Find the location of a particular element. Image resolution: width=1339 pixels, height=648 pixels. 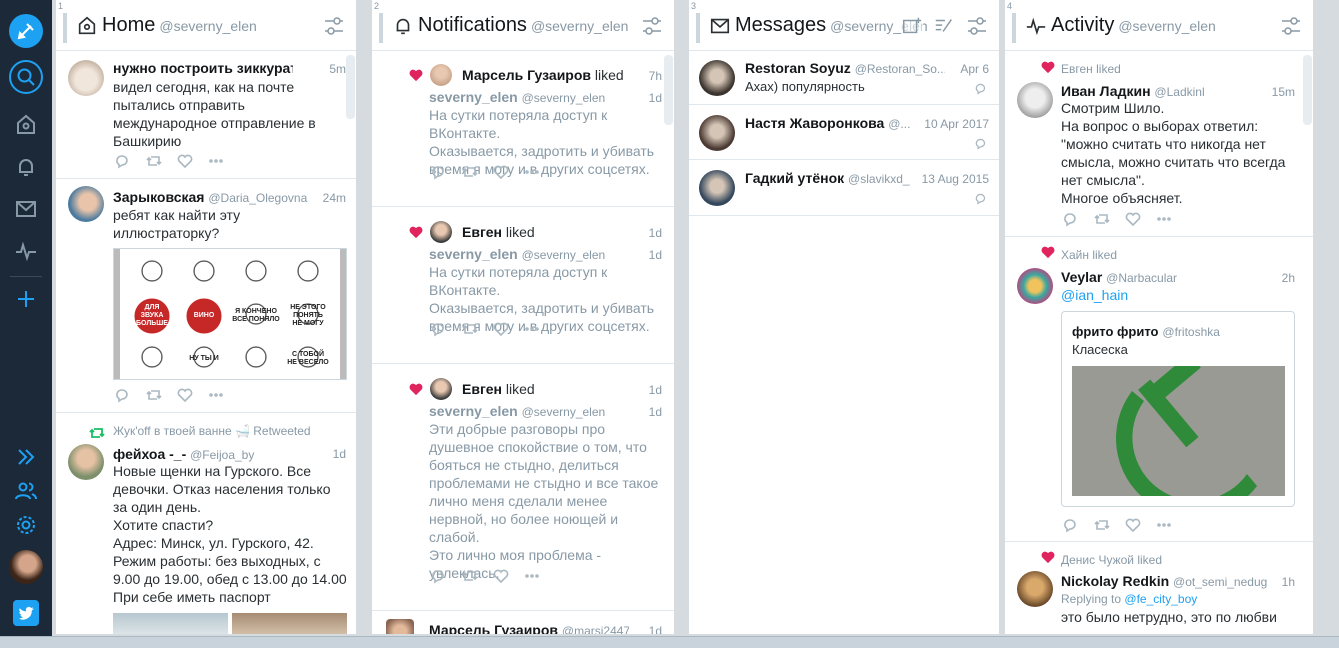

search-button is located at coordinates (26, 77).